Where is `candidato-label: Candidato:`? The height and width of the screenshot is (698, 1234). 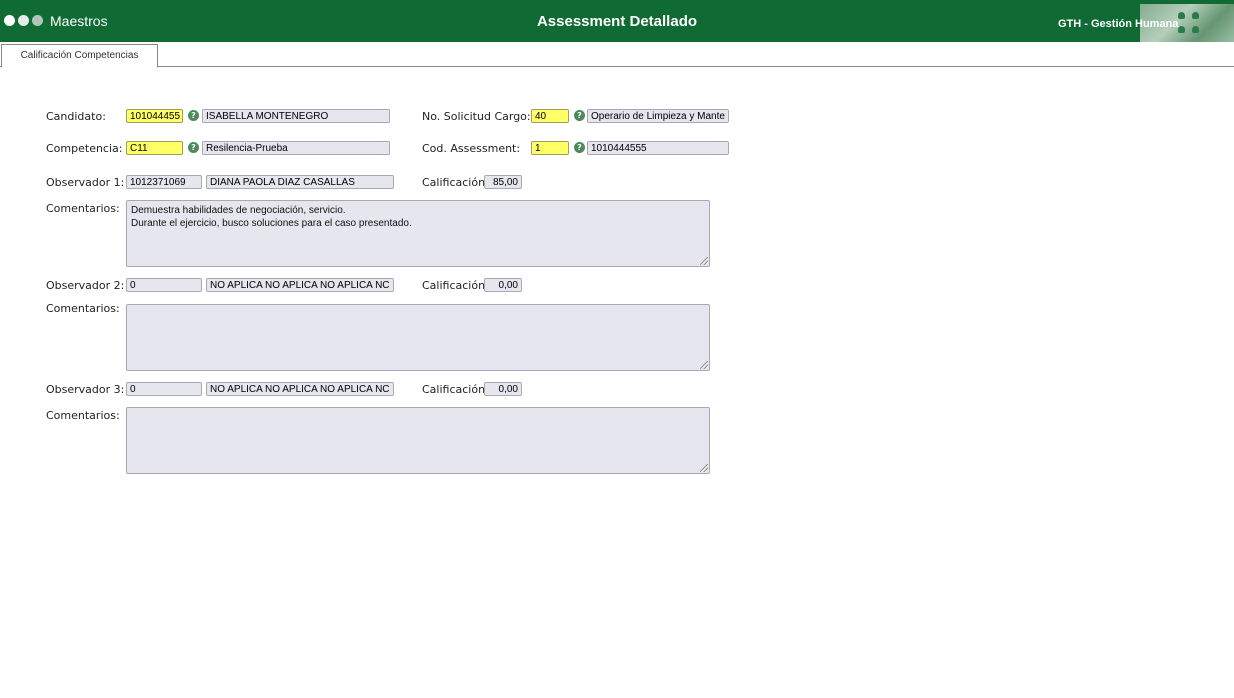
candidato-label: Candidato: is located at coordinates (76, 116).